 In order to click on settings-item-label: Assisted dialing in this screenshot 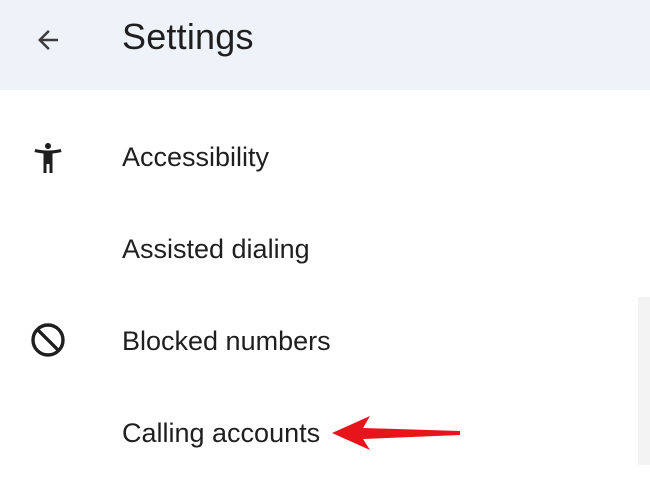, I will do `click(216, 249)`.